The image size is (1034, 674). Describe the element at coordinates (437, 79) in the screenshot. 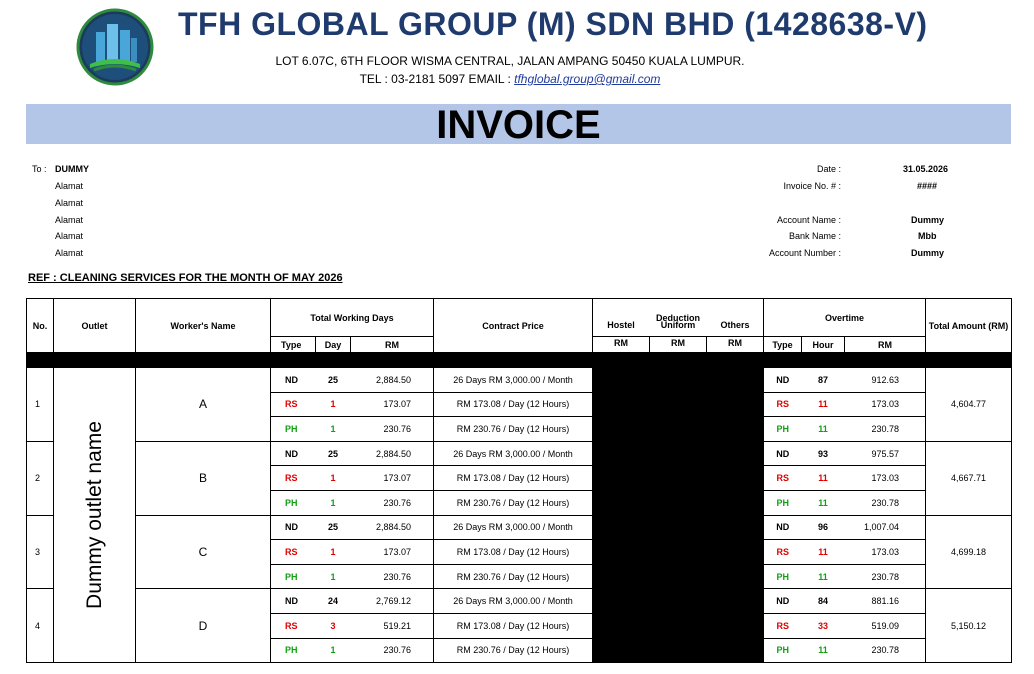

I see `contact-prefix: TEL : 03-2181 5097 EMAIL :` at that location.